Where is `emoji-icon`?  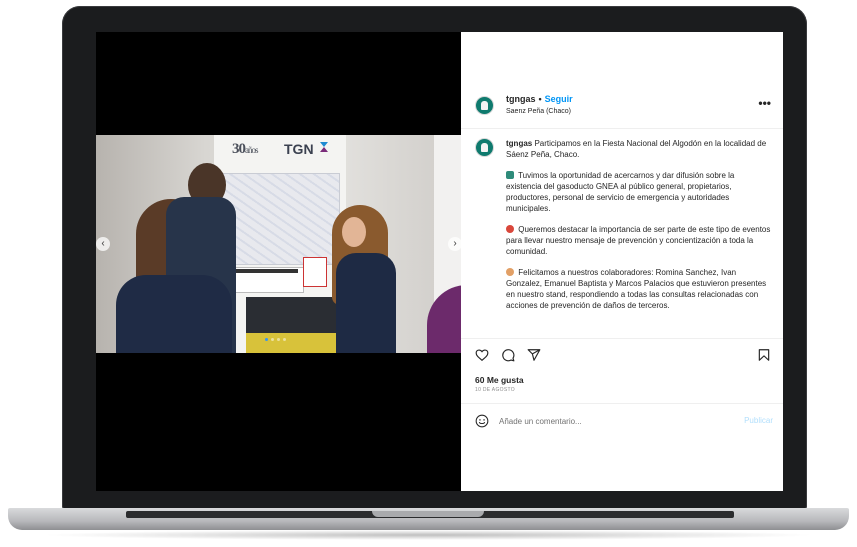
emoji-icon is located at coordinates (482, 421).